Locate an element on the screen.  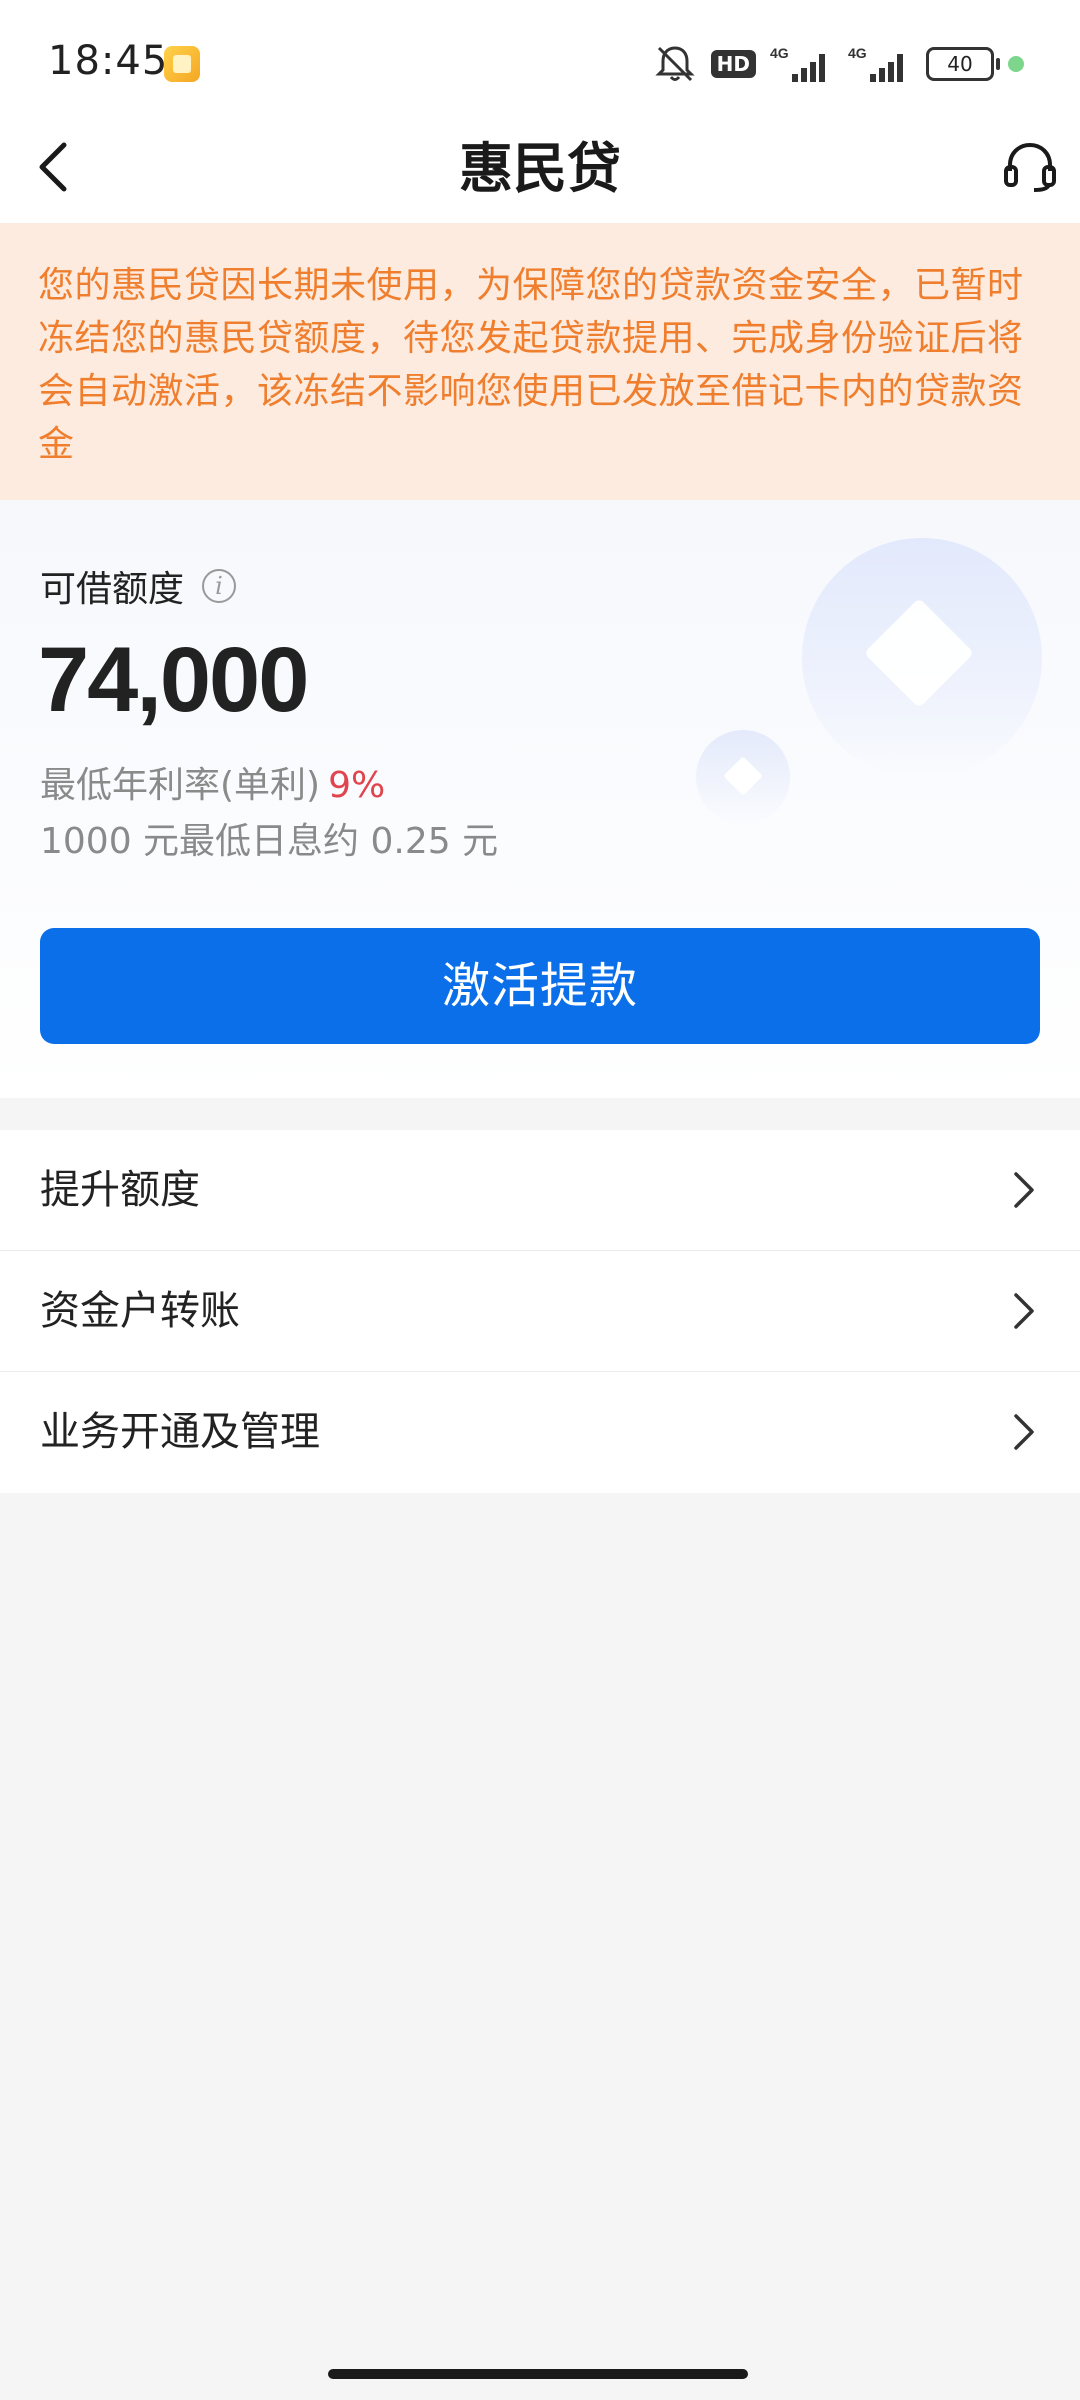
menu-item-label: 业务开通及管理 is located at coordinates (180, 1432).